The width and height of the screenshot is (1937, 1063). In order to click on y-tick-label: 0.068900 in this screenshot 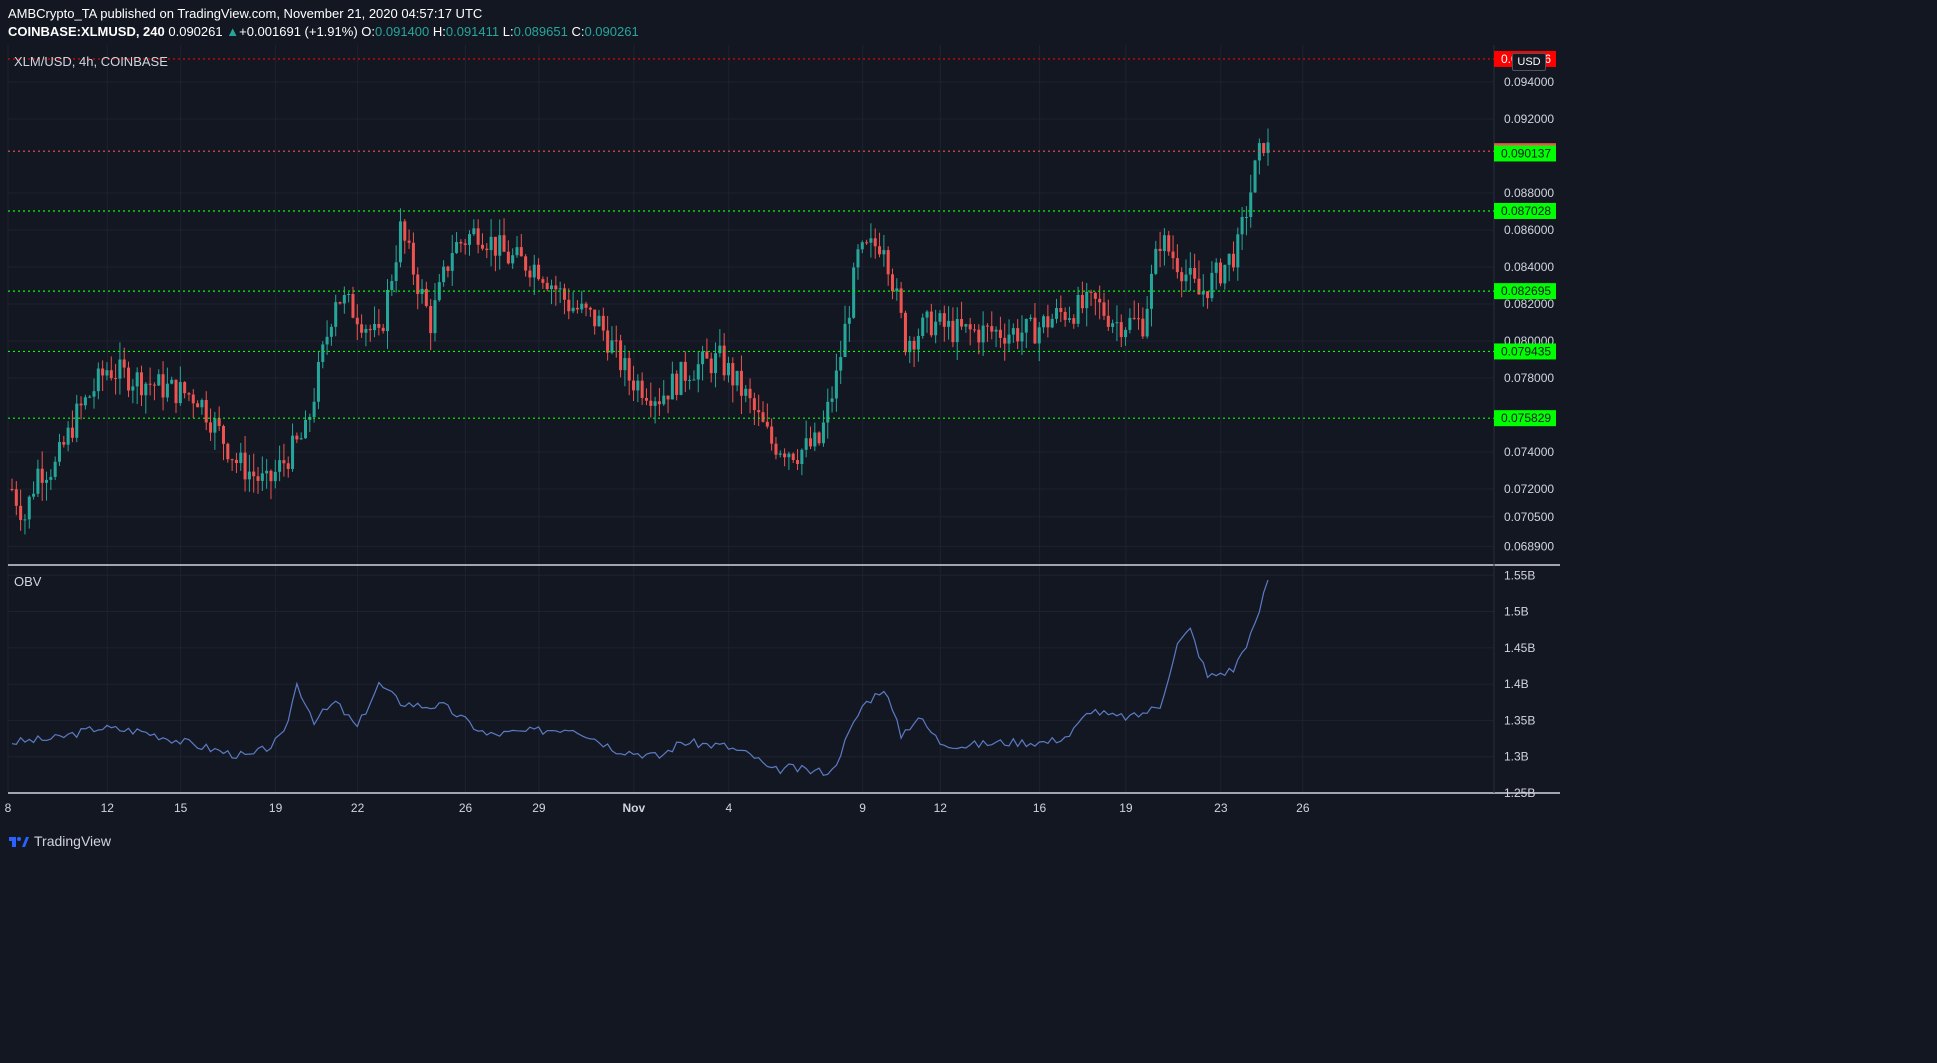, I will do `click(1529, 546)`.